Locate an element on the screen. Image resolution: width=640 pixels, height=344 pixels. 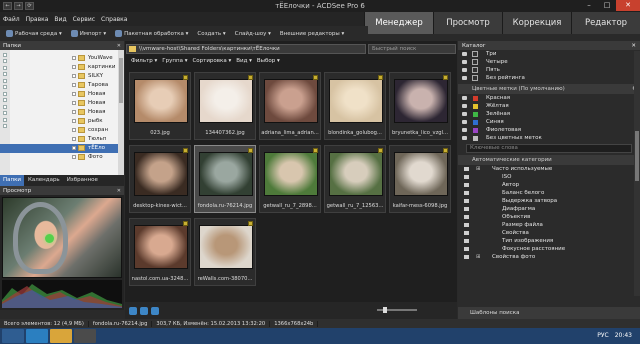
external-editors-button: Внешние редакторы ▾ is located at coordinates (312, 34).